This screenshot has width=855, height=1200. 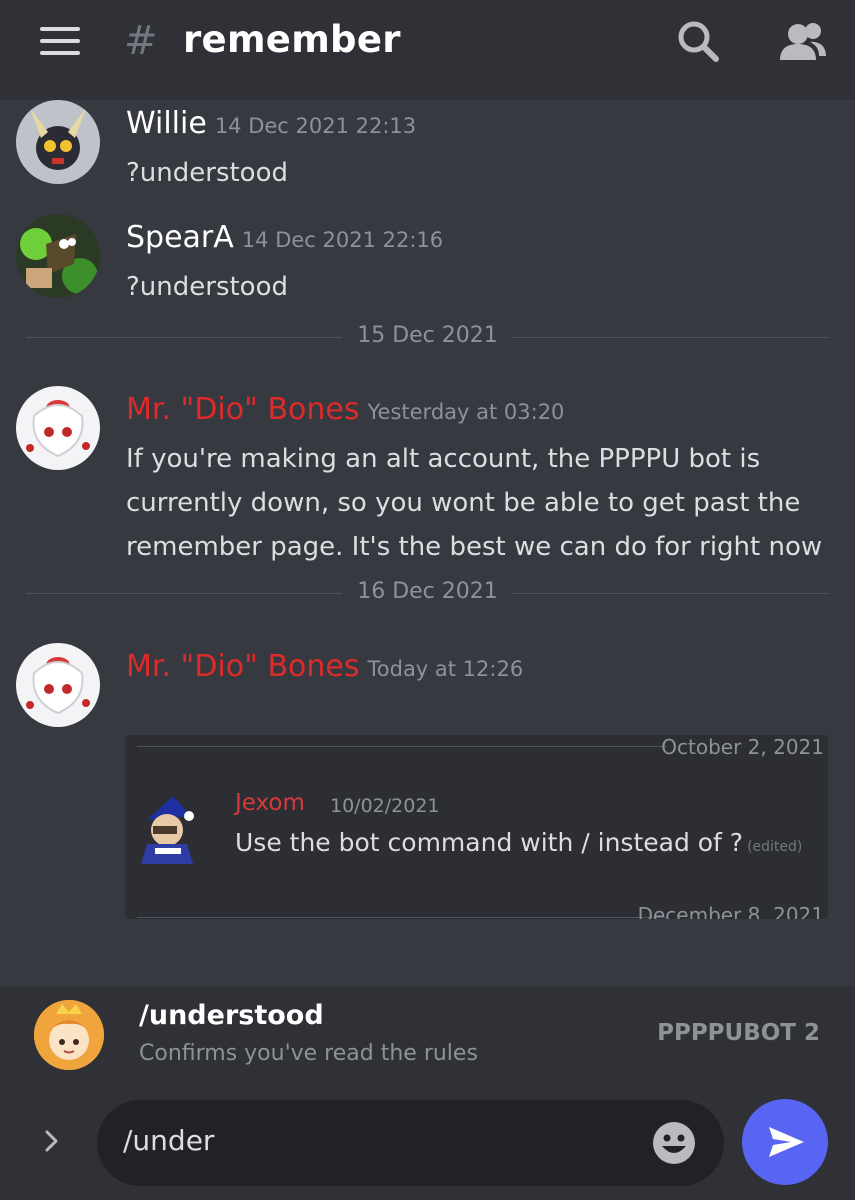 What do you see at coordinates (180, 237) in the screenshot?
I see `author-name: SpearA` at bounding box center [180, 237].